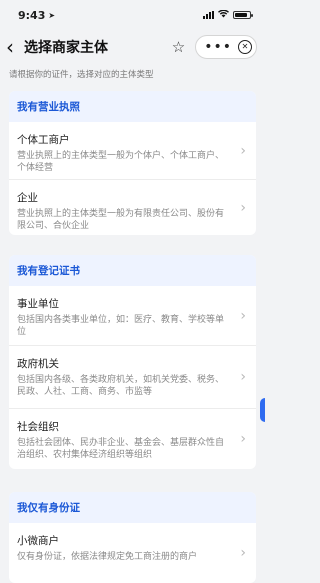  What do you see at coordinates (121, 386) in the screenshot?
I see `item-desc: 包括国内各级、各类政府机关，如机关党委、税务、民政、人社、工商、商务、市监等` at bounding box center [121, 386].